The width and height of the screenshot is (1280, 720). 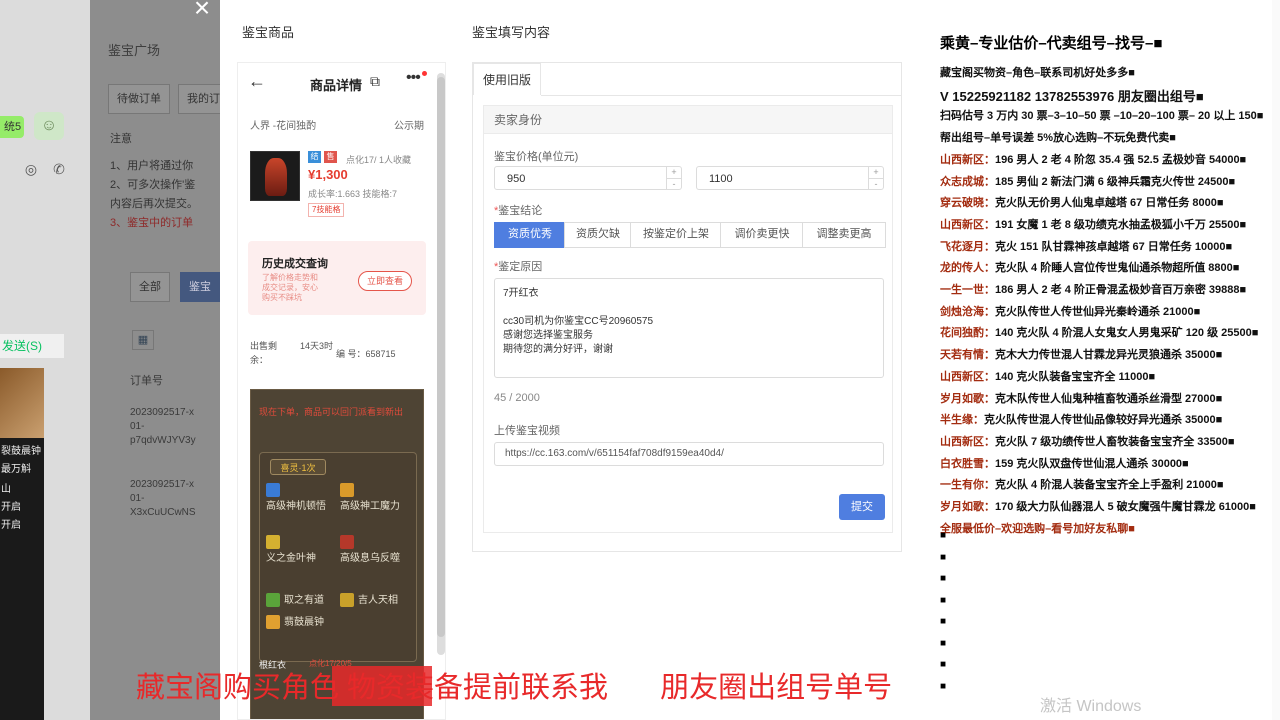 I want to click on chip-all: 全部, so click(x=150, y=287).